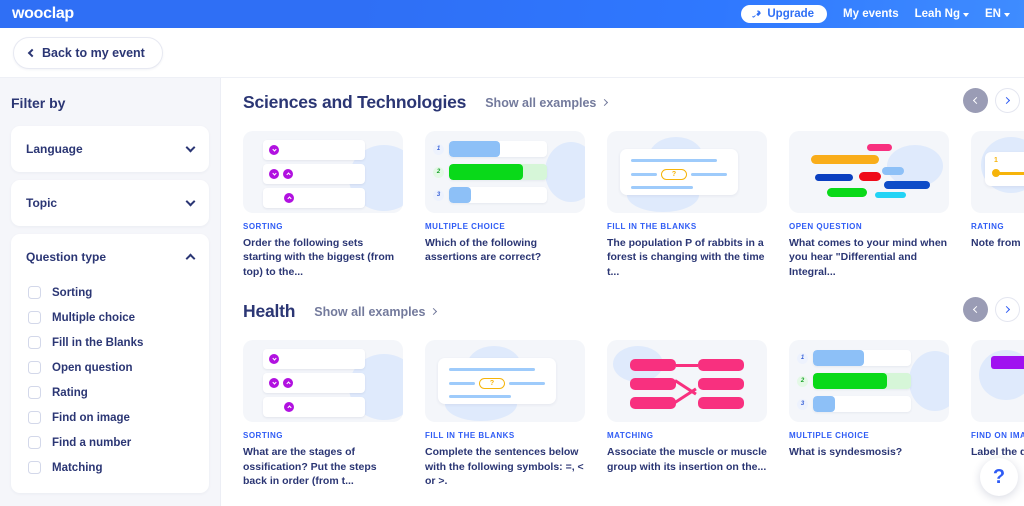 Image resolution: width=1024 pixels, height=506 pixels. What do you see at coordinates (38, 103) in the screenshot?
I see `filter-by-heading: Filter by` at bounding box center [38, 103].